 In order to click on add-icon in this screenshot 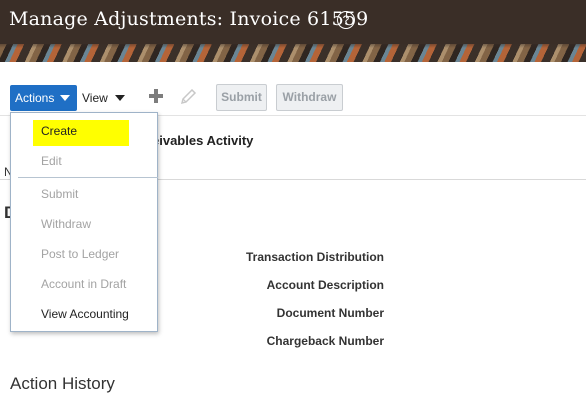, I will do `click(156, 96)`.